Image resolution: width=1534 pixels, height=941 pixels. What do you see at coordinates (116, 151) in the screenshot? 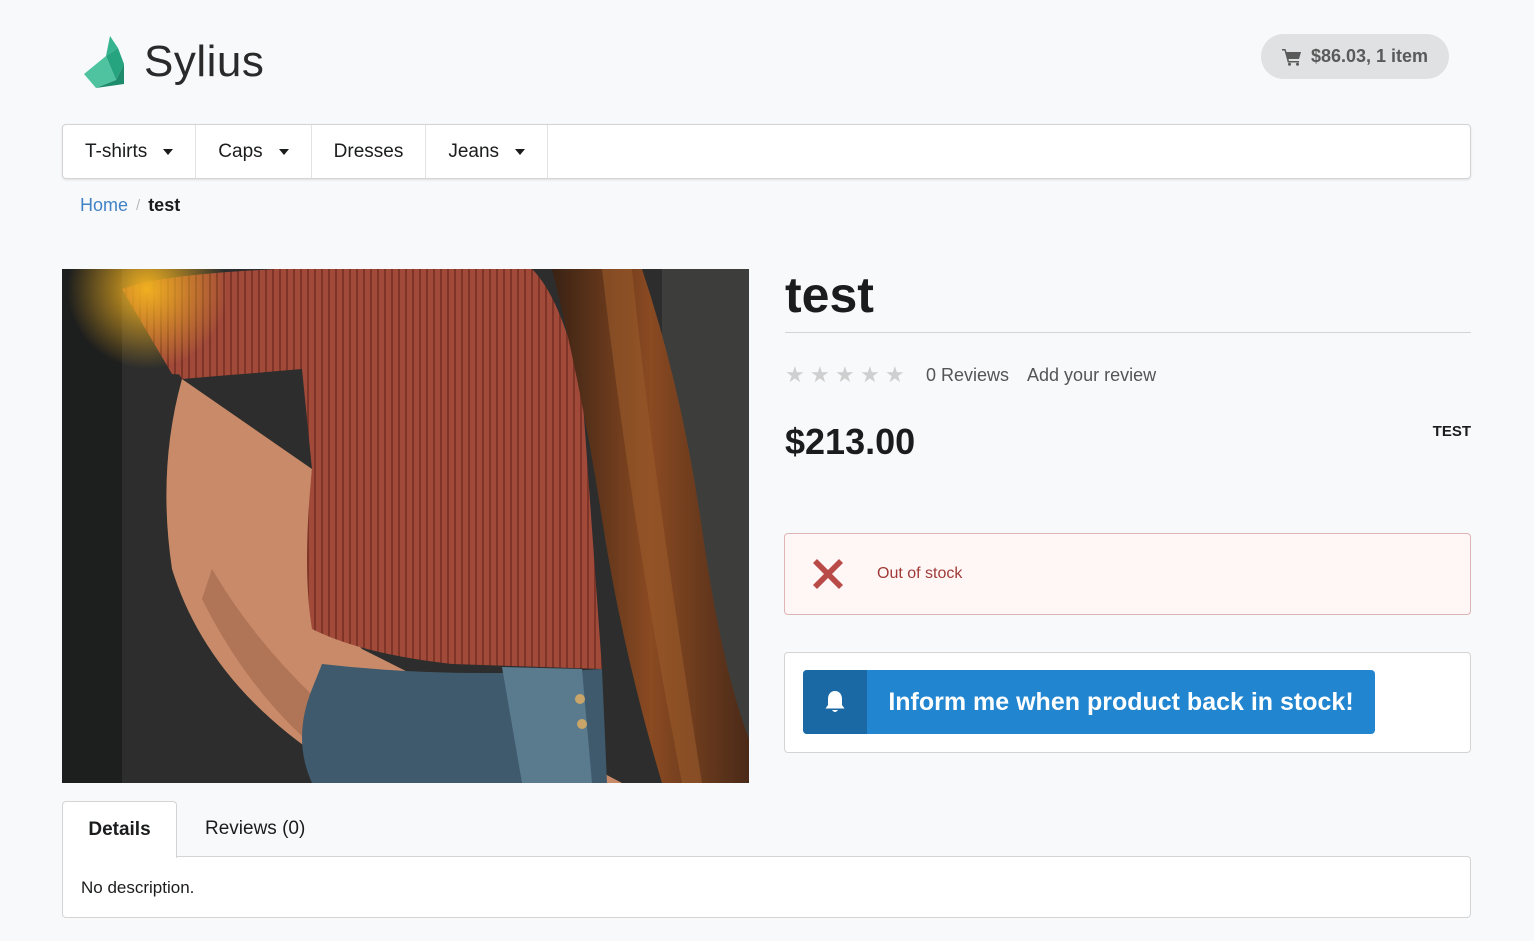
I see `menu-item-label: T-shirts` at bounding box center [116, 151].